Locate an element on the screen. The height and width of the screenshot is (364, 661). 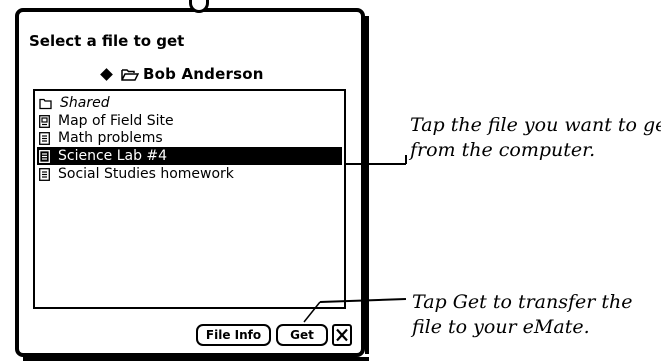
list-item-label: Science Lab #4 is located at coordinates (113, 156).